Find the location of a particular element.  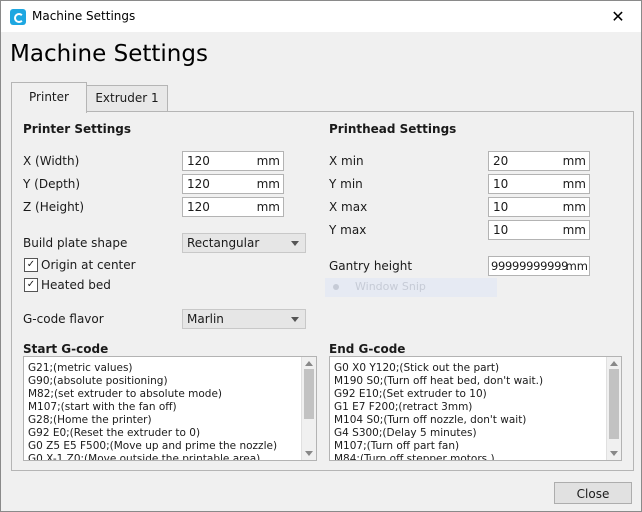

x-width-unit: mm is located at coordinates (268, 161).